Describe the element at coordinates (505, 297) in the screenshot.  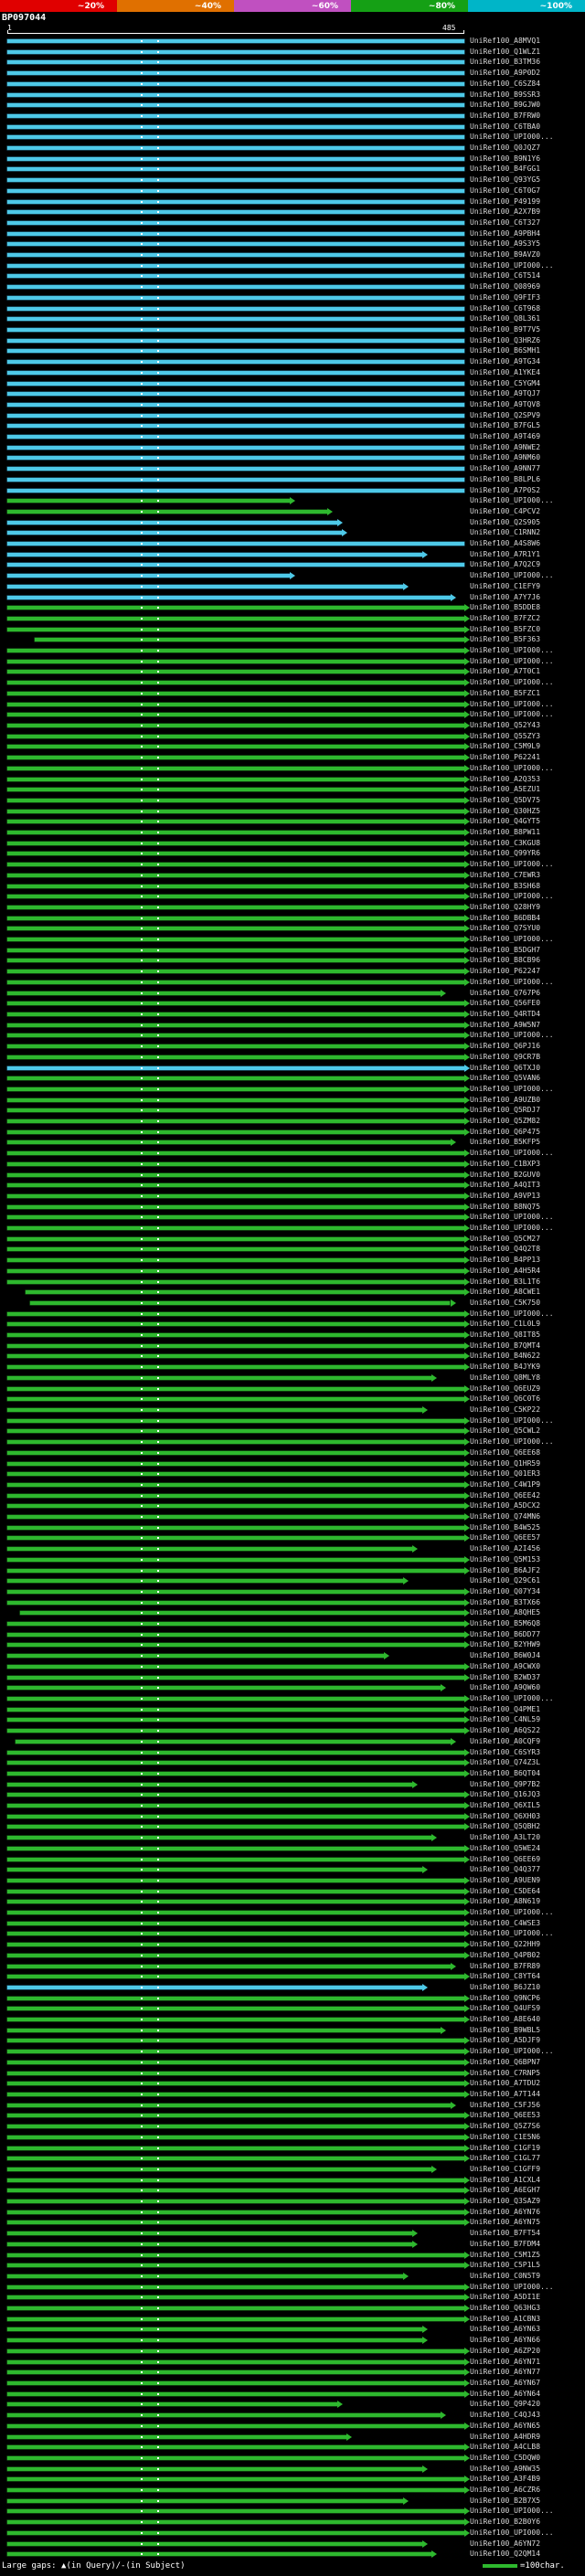
I see `hit-accession-label: UniRef100_Q9FIF3` at that location.